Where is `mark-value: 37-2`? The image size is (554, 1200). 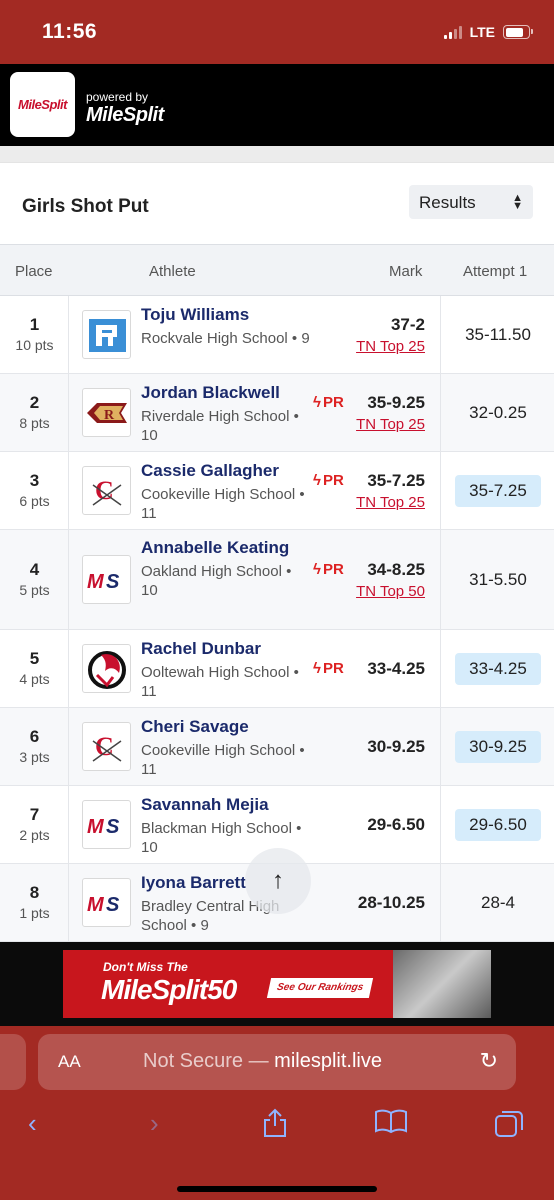 mark-value: 37-2 is located at coordinates (407, 324).